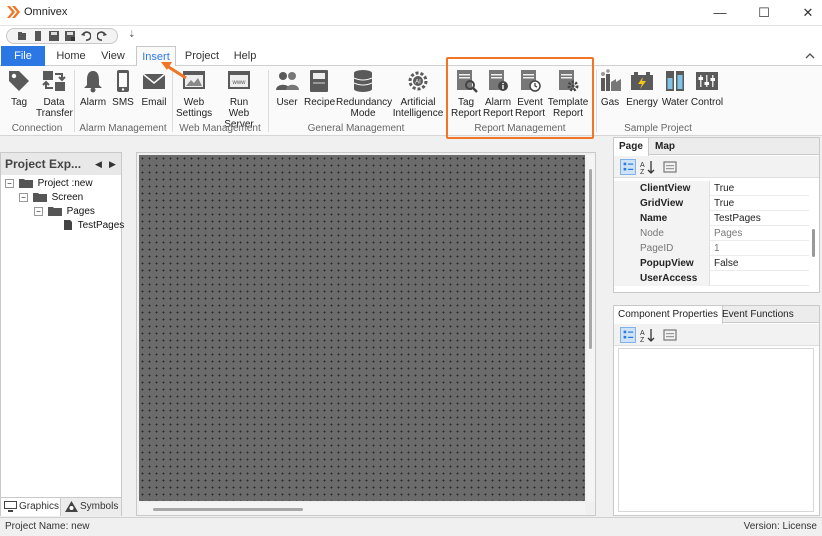  Describe the element at coordinates (93, 102) in the screenshot. I see `alarm-label: Alarm` at that location.